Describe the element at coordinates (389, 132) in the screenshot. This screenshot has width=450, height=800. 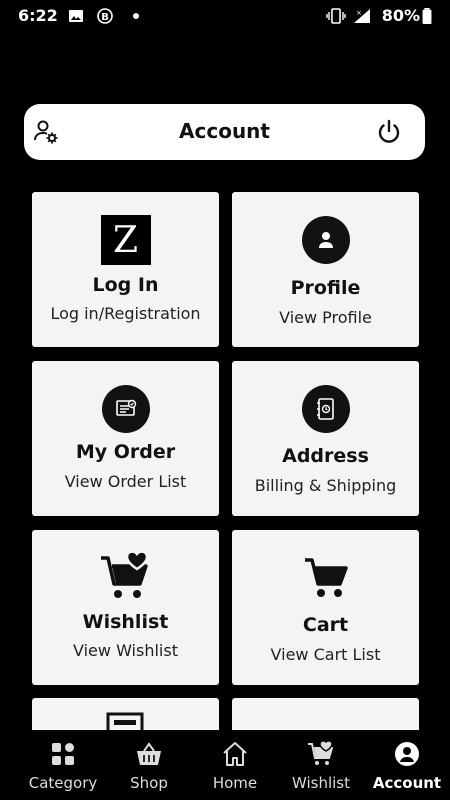
I see `power-icon` at that location.